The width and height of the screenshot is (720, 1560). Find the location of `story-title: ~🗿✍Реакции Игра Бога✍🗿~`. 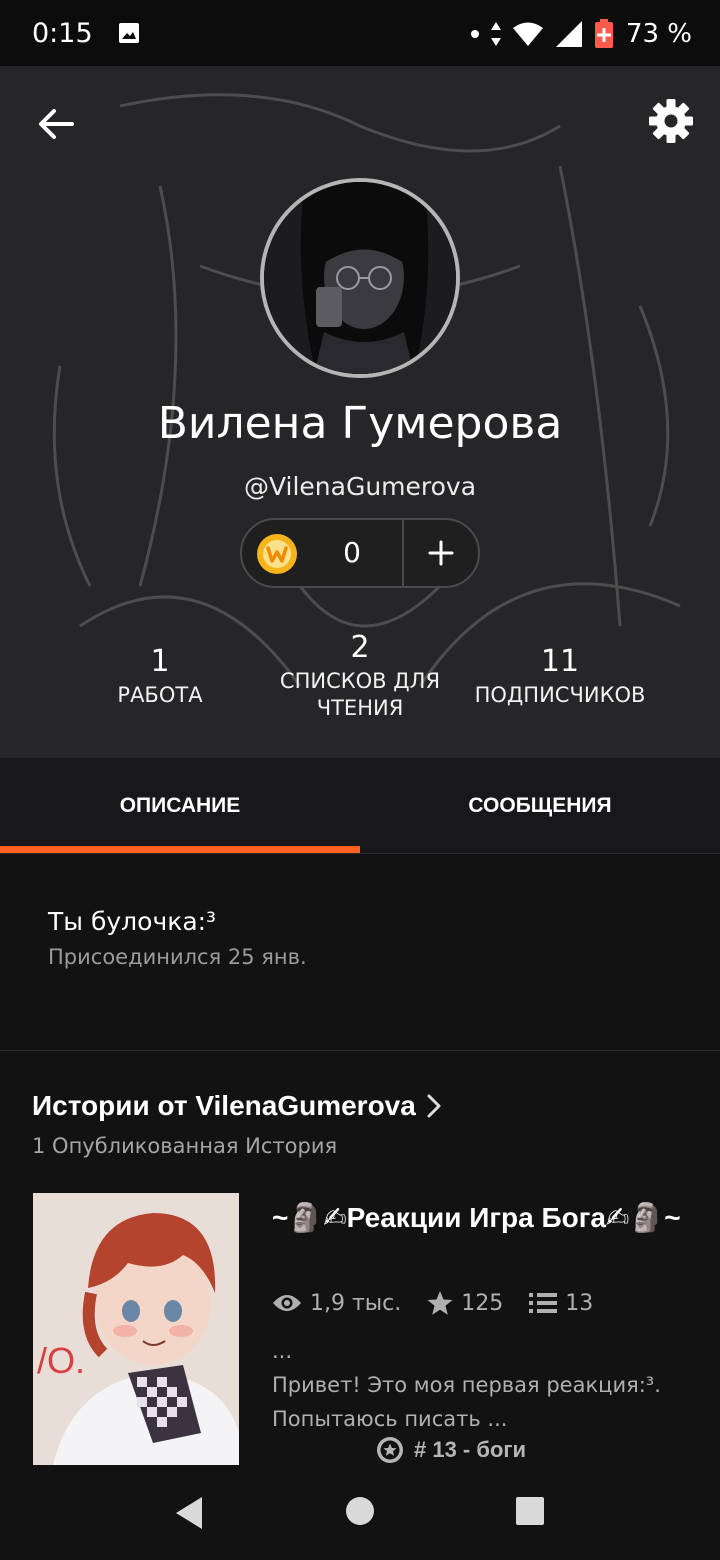

story-title: ~🗿✍Реакции Игра Бога✍🗿~ is located at coordinates (482, 1217).